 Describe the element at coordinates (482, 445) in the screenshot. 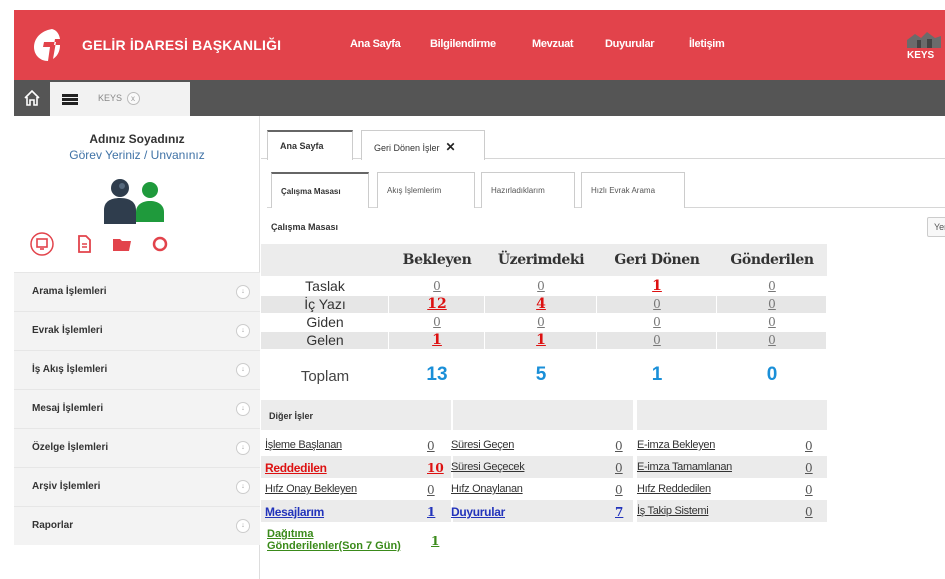

I see `list-item-link: Süresi Geçen` at that location.